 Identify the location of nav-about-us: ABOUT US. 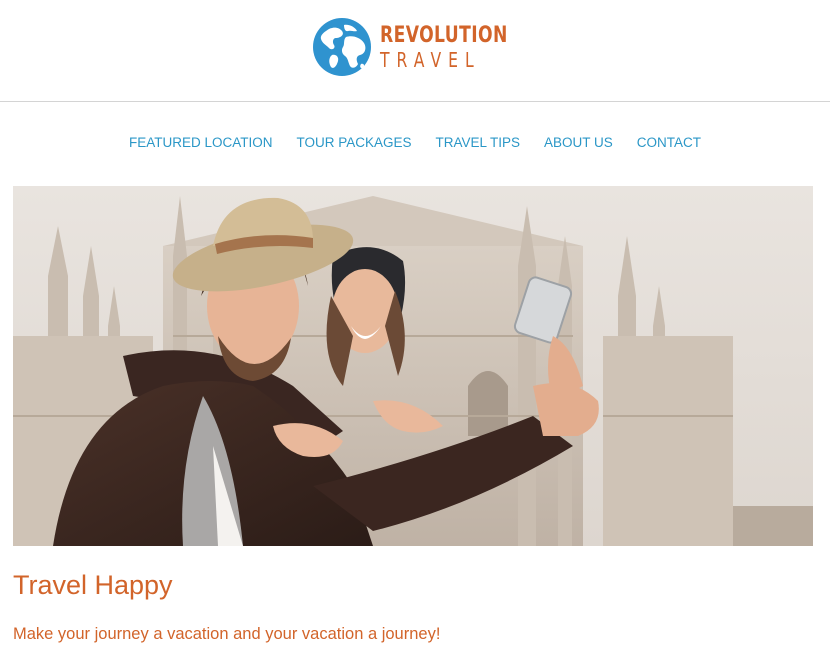
(578, 142).